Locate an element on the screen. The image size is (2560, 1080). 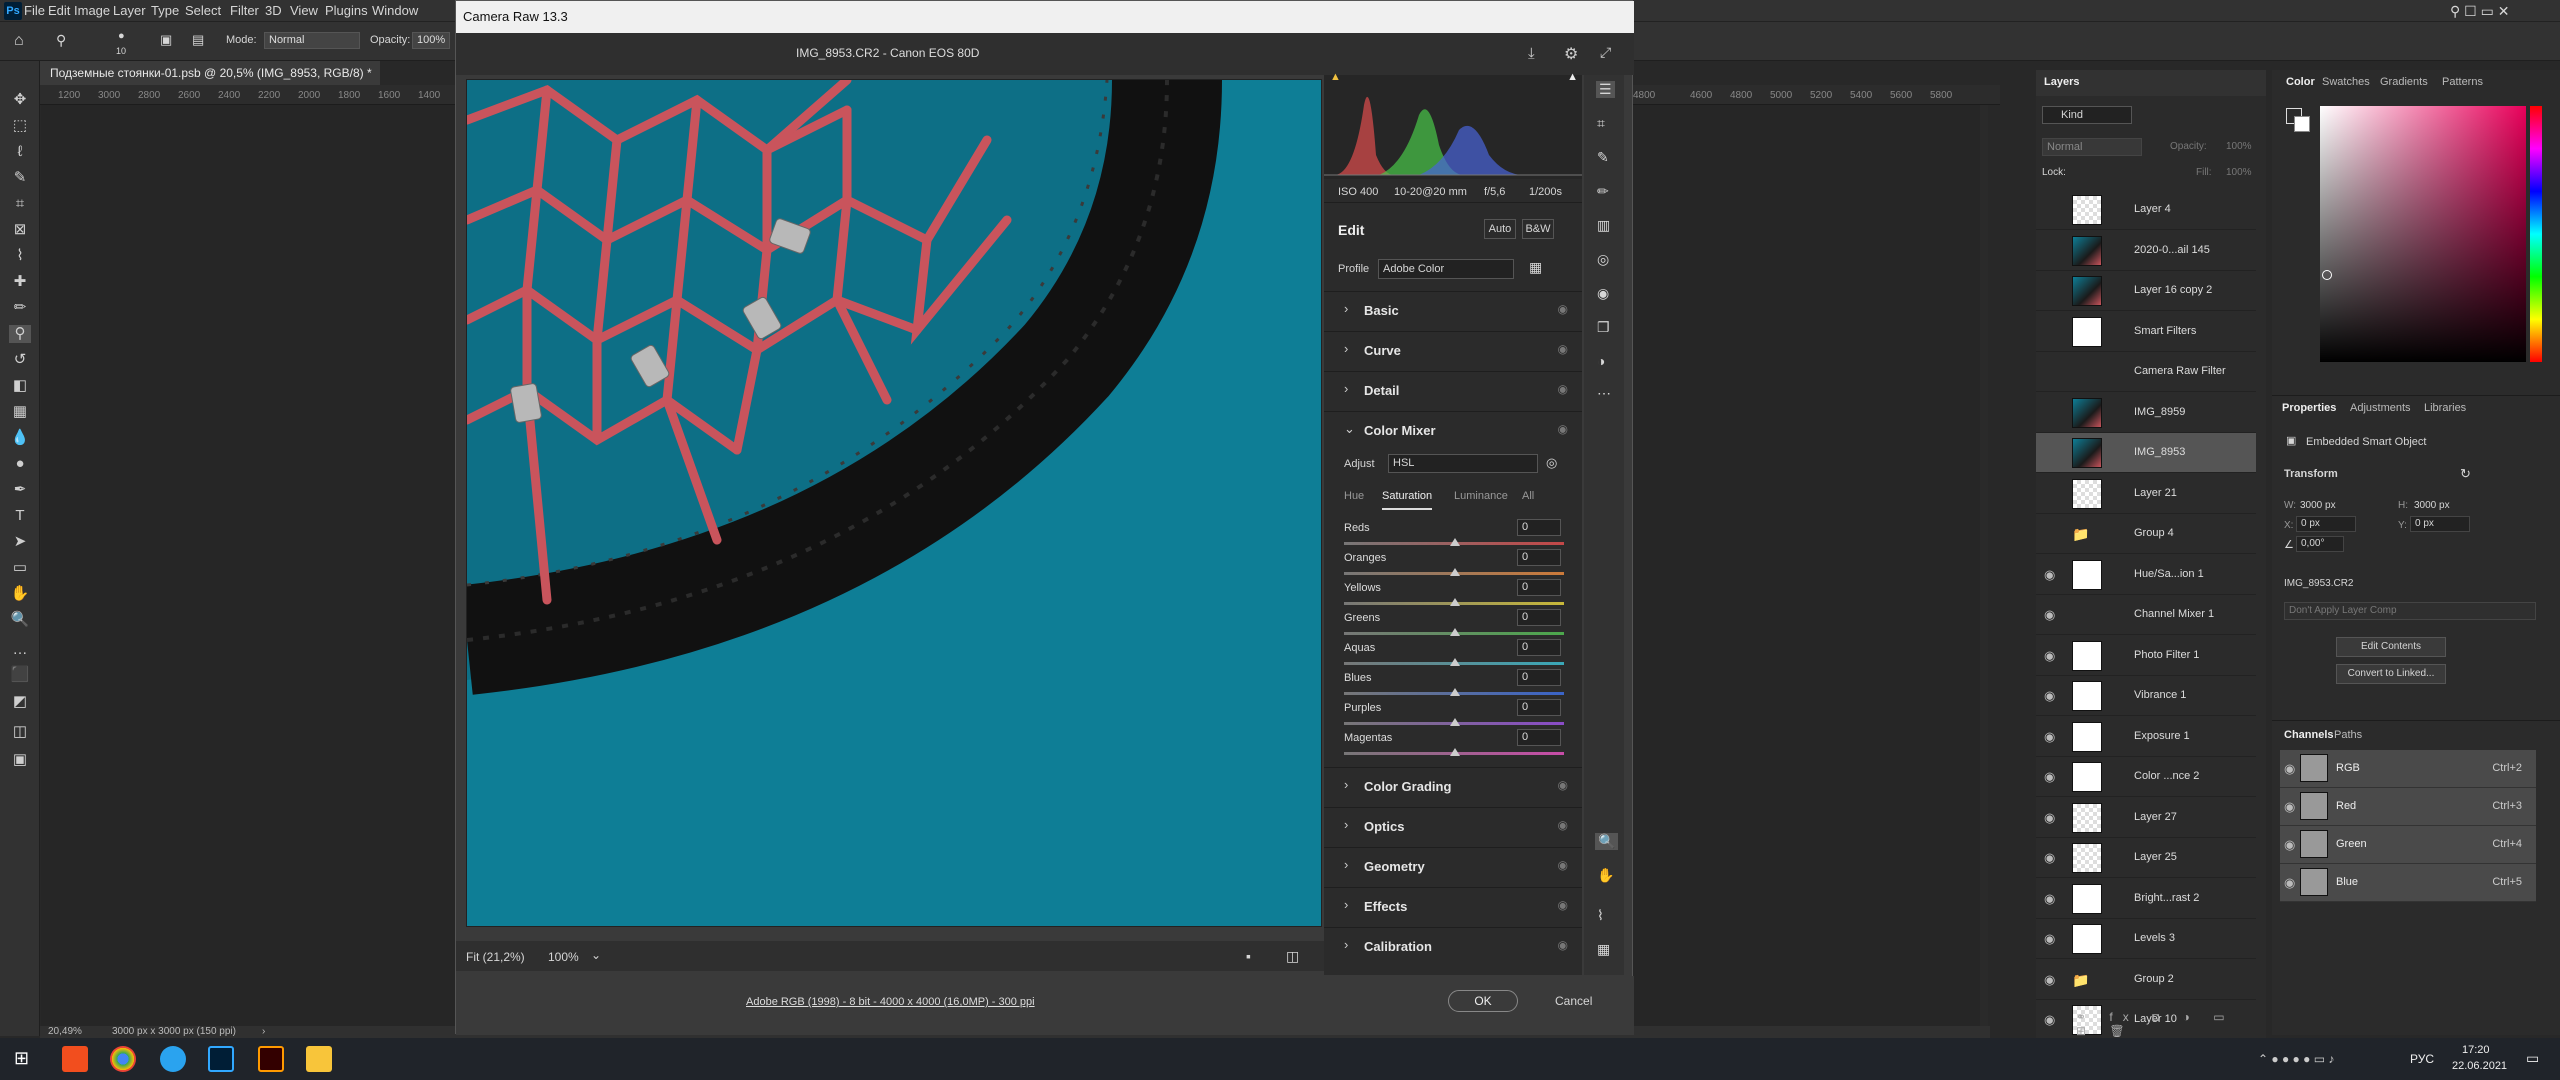
slider-oranges: Oranges 0 is located at coordinates (1453, 565).